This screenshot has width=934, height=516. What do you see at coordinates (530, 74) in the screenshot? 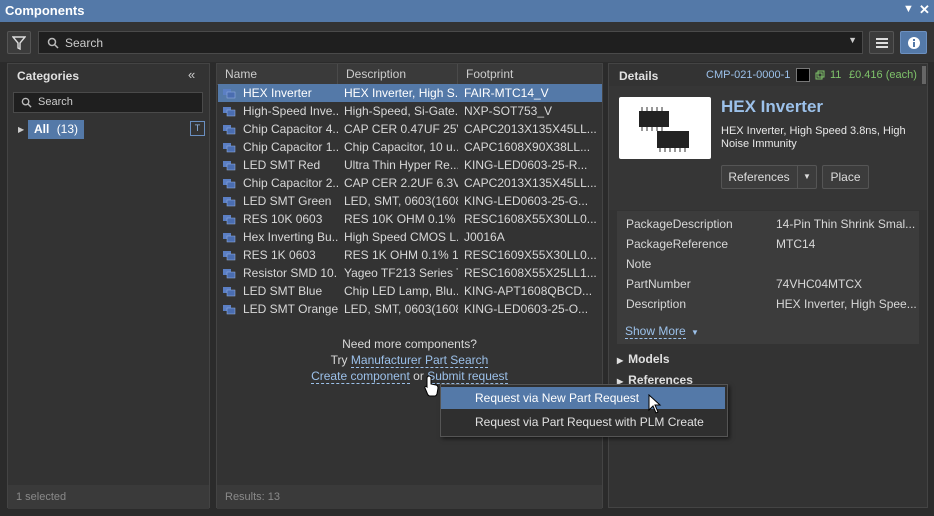
I see `column-footprint: Footprint` at bounding box center [530, 74].